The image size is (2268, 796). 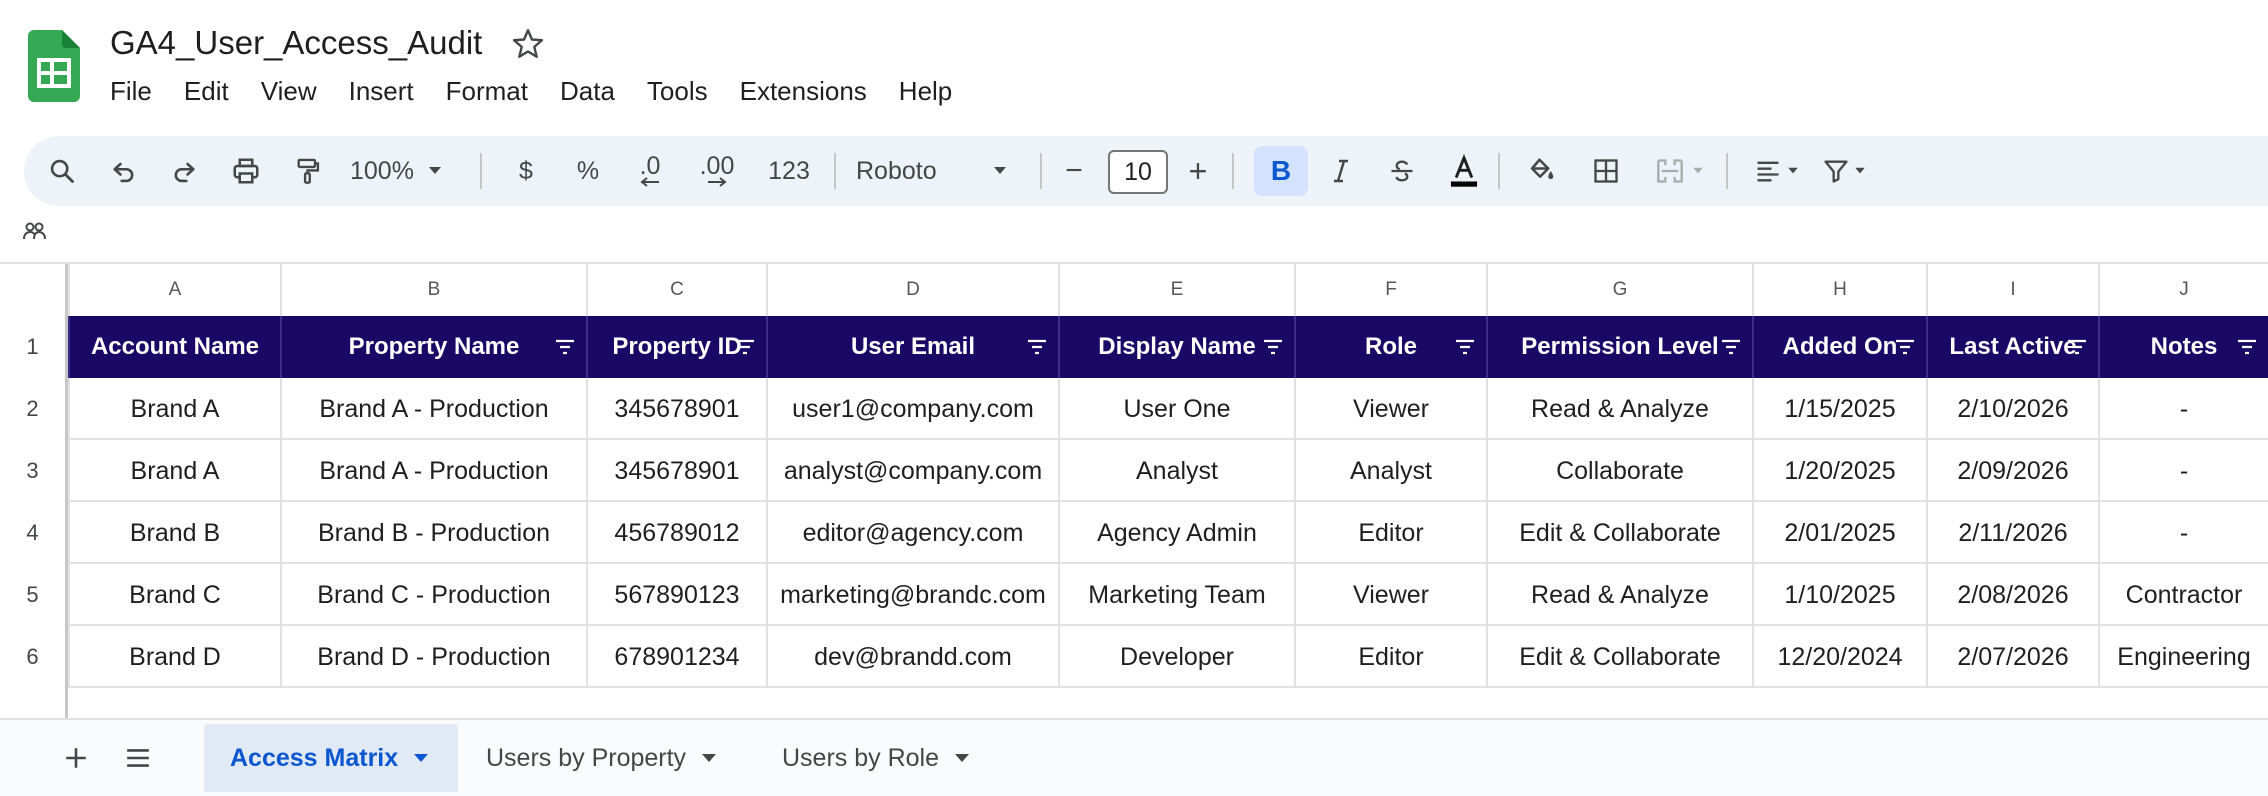 What do you see at coordinates (528, 44) in the screenshot?
I see `star-icon` at bounding box center [528, 44].